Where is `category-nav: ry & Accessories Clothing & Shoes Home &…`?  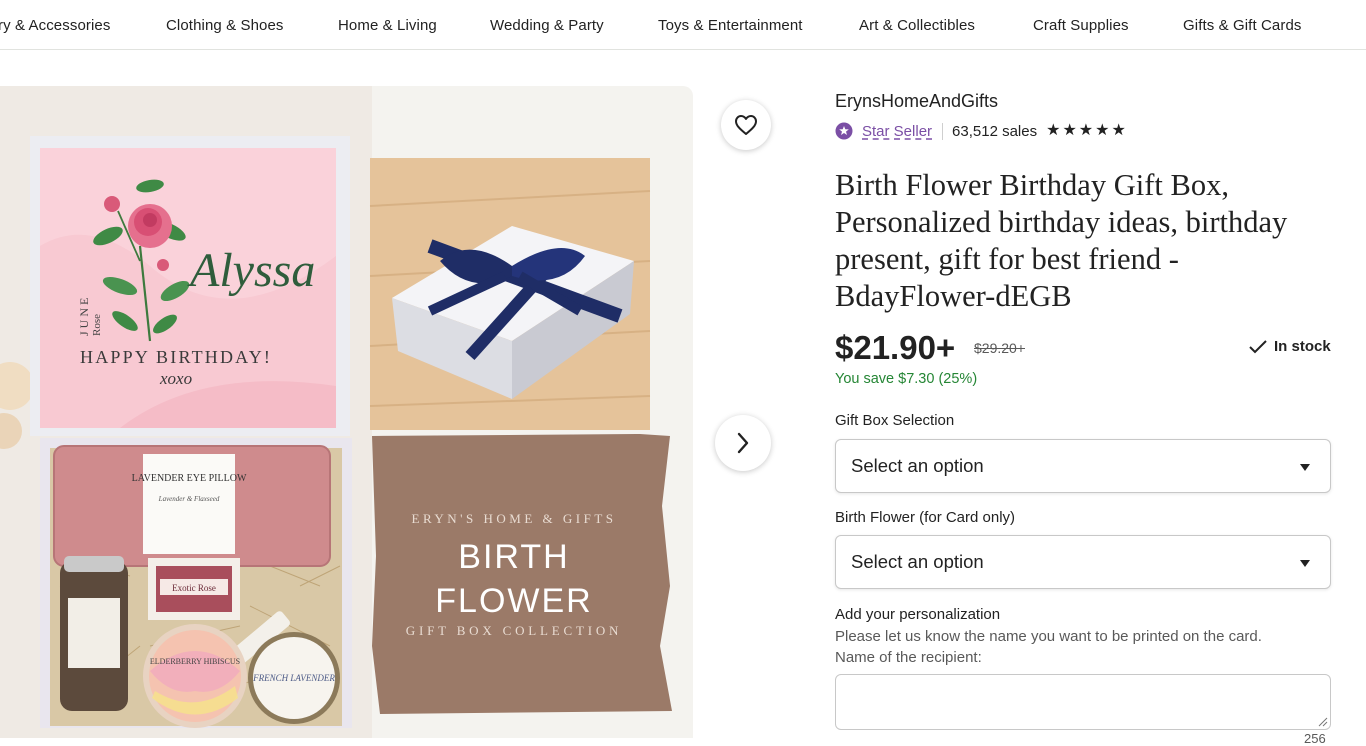 category-nav: ry & Accessories Clothing & Shoes Home &… is located at coordinates (683, 25).